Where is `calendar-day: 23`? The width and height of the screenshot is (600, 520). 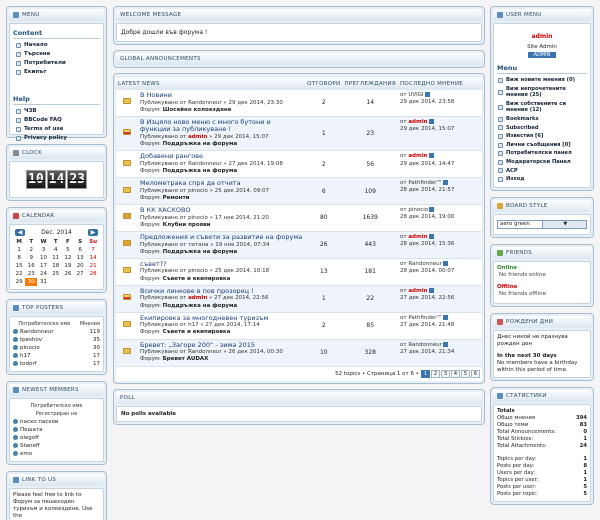
calendar-day: 23 is located at coordinates (31, 274).